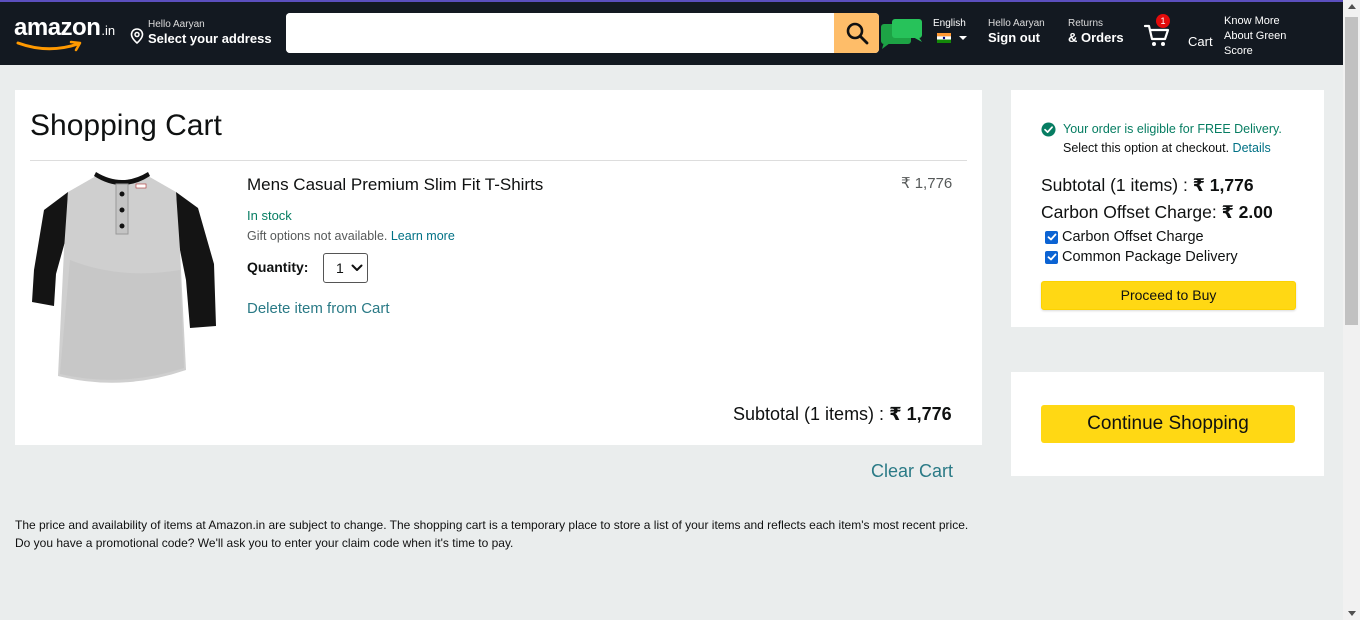 Image resolution: width=1360 pixels, height=620 pixels. Describe the element at coordinates (317, 236) in the screenshot. I see `gift-text: Gift options not available.` at that location.